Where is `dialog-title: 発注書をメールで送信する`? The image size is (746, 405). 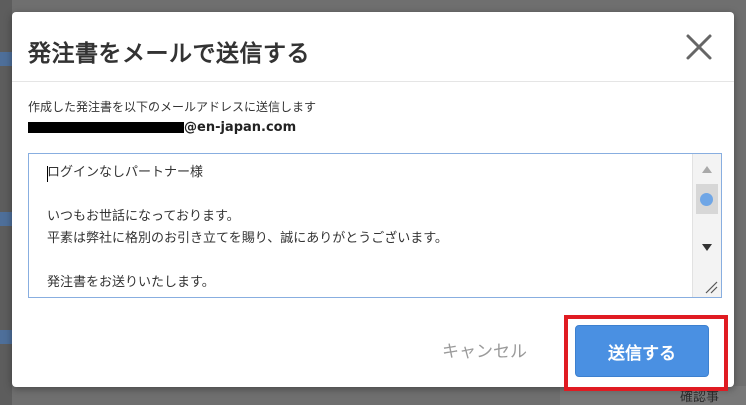
dialog-title: 発注書をメールで送信する is located at coordinates (169, 54).